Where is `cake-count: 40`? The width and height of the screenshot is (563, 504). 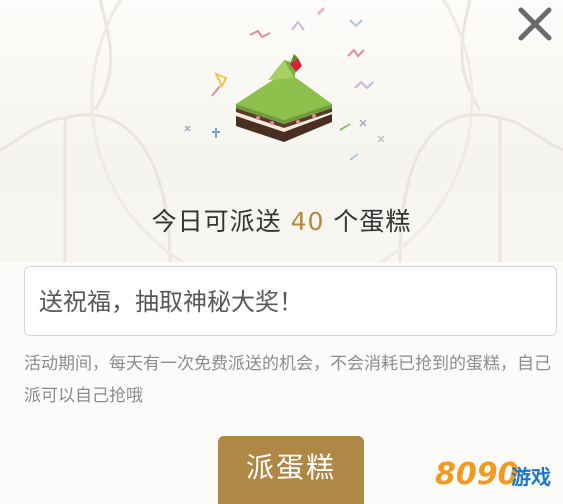
cake-count: 40 is located at coordinates (307, 221).